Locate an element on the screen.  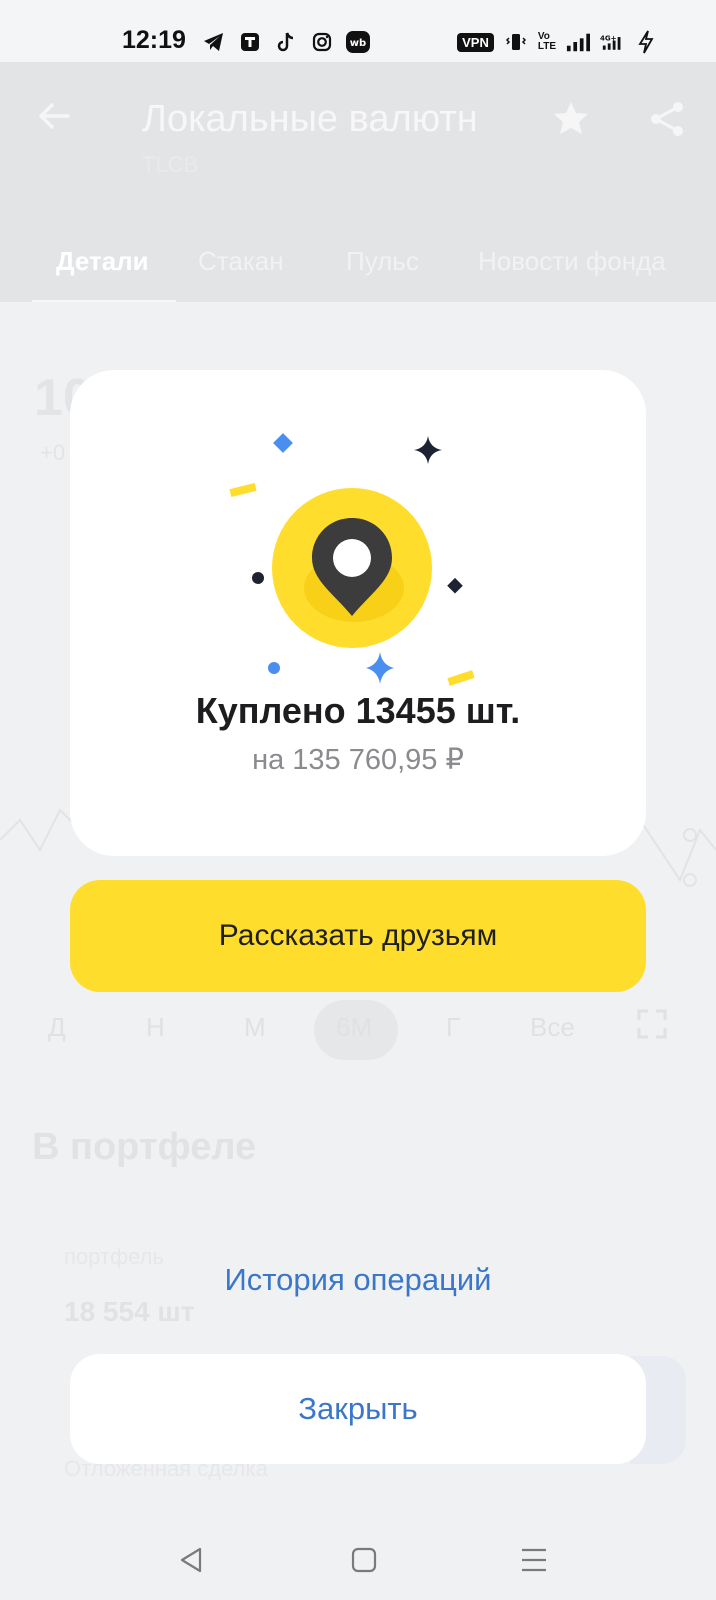
location-pin-illustration is located at coordinates (352, 559).